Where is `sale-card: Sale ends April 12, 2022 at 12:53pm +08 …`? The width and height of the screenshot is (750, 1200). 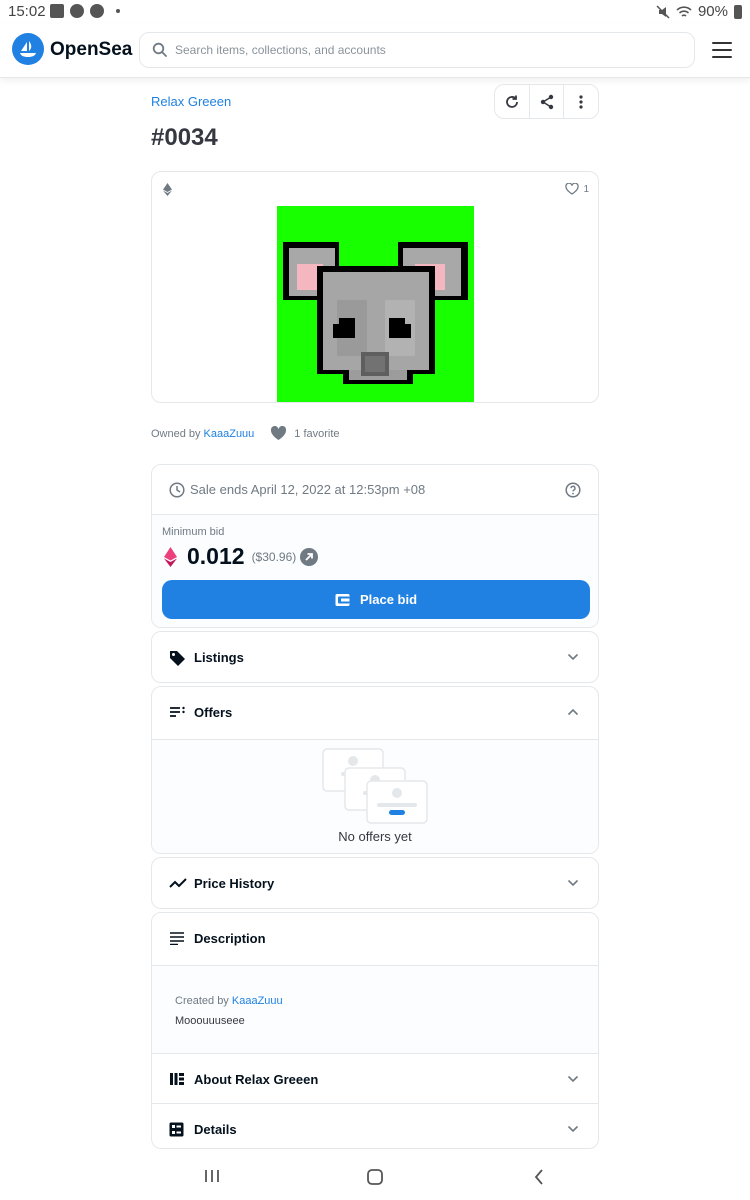 sale-card: Sale ends April 12, 2022 at 12:53pm +08 … is located at coordinates (375, 546).